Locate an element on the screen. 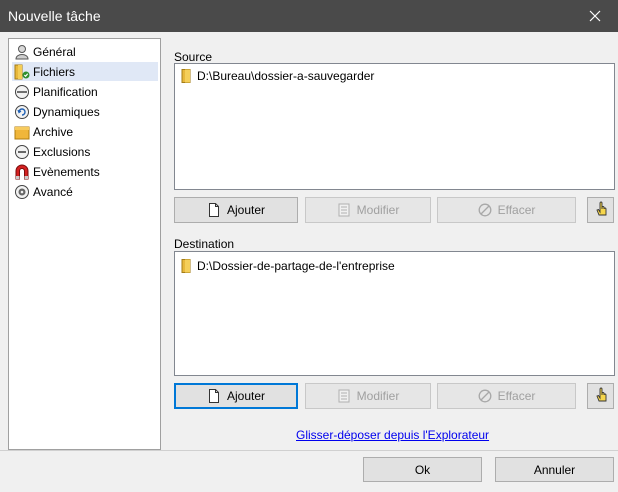 The height and width of the screenshot is (492, 618). refresh-icon is located at coordinates (22, 112).